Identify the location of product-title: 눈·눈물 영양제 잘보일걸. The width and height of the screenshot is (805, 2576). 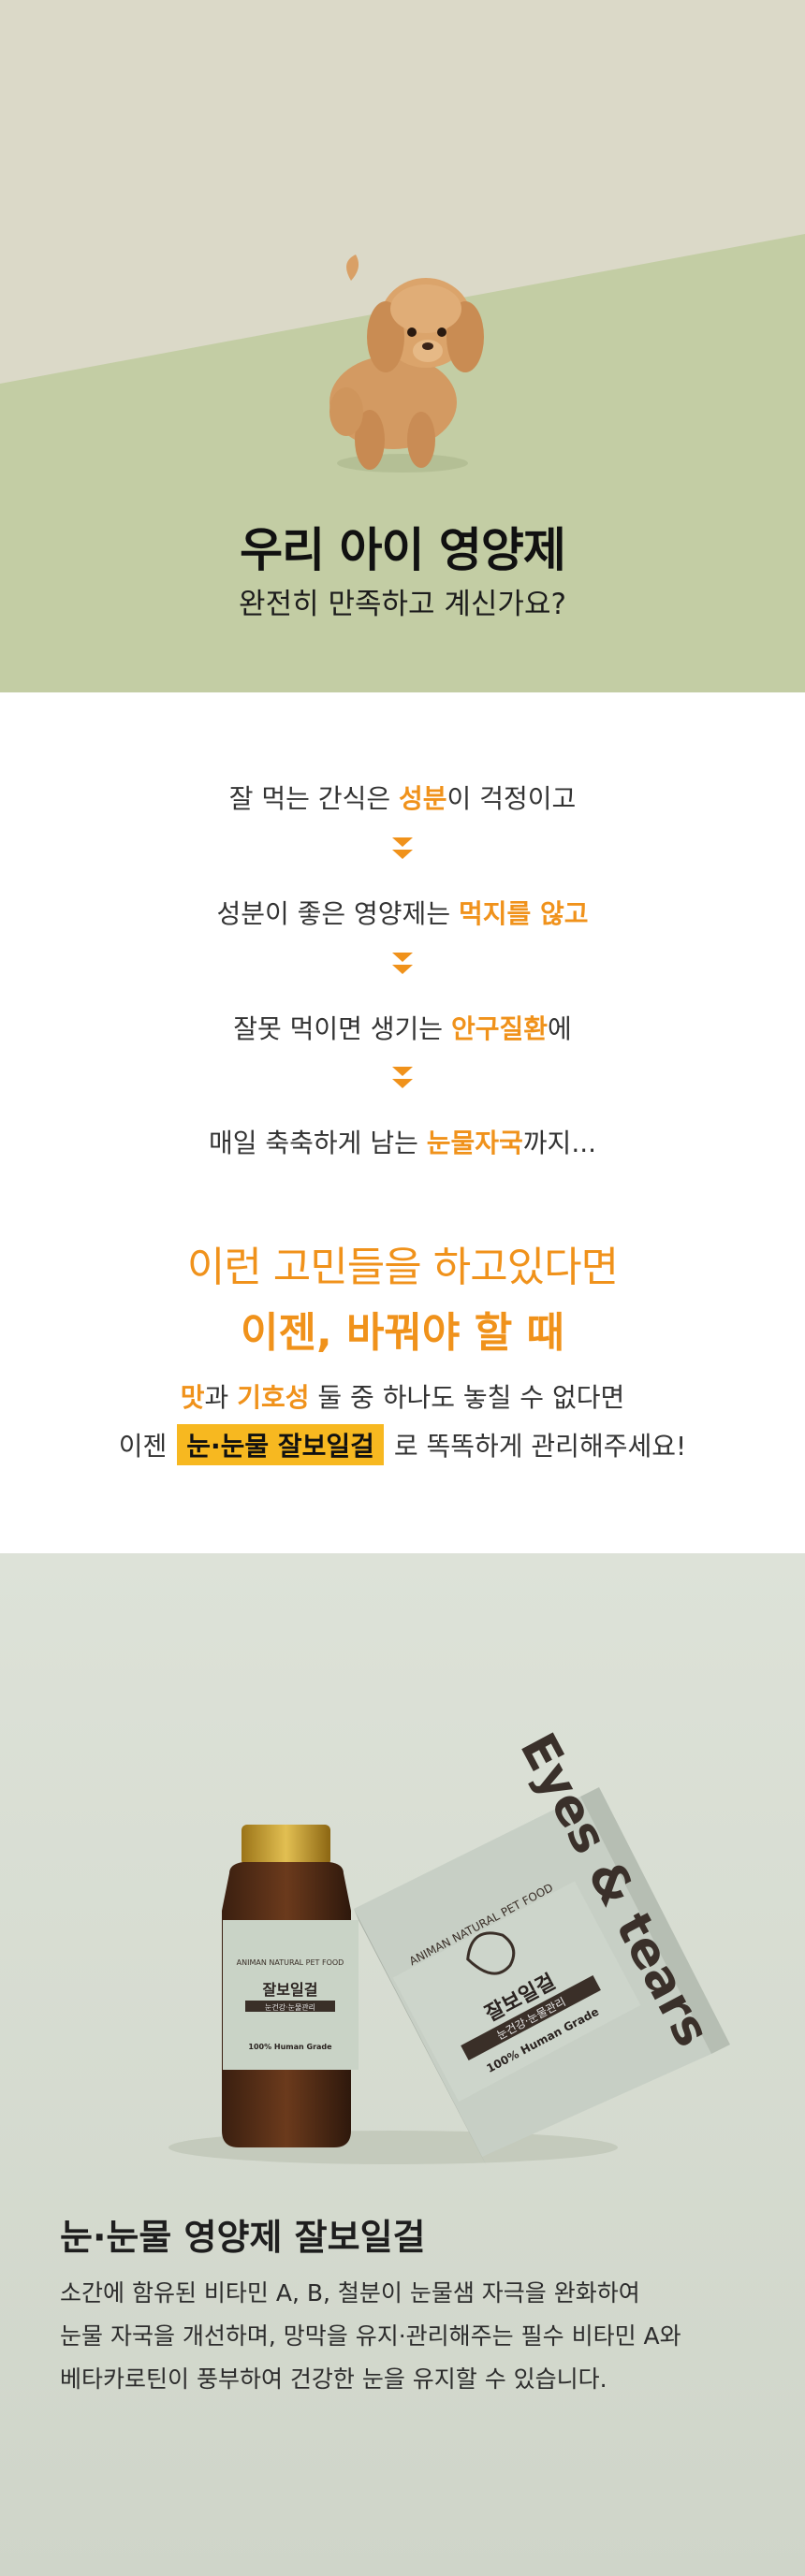
(243, 2237).